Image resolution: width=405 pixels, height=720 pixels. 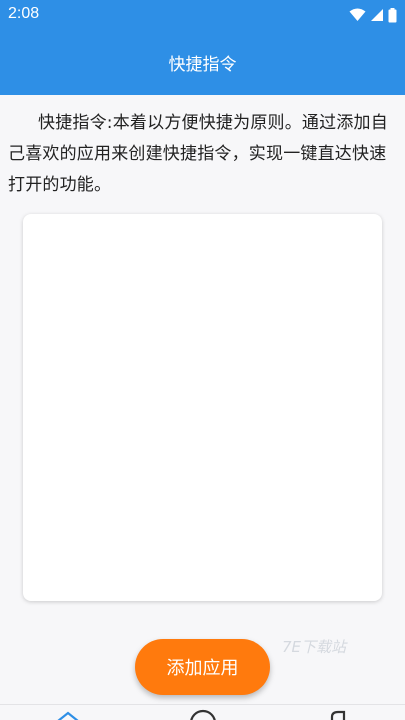 What do you see at coordinates (314, 647) in the screenshot?
I see `watermark: 7E下载站` at bounding box center [314, 647].